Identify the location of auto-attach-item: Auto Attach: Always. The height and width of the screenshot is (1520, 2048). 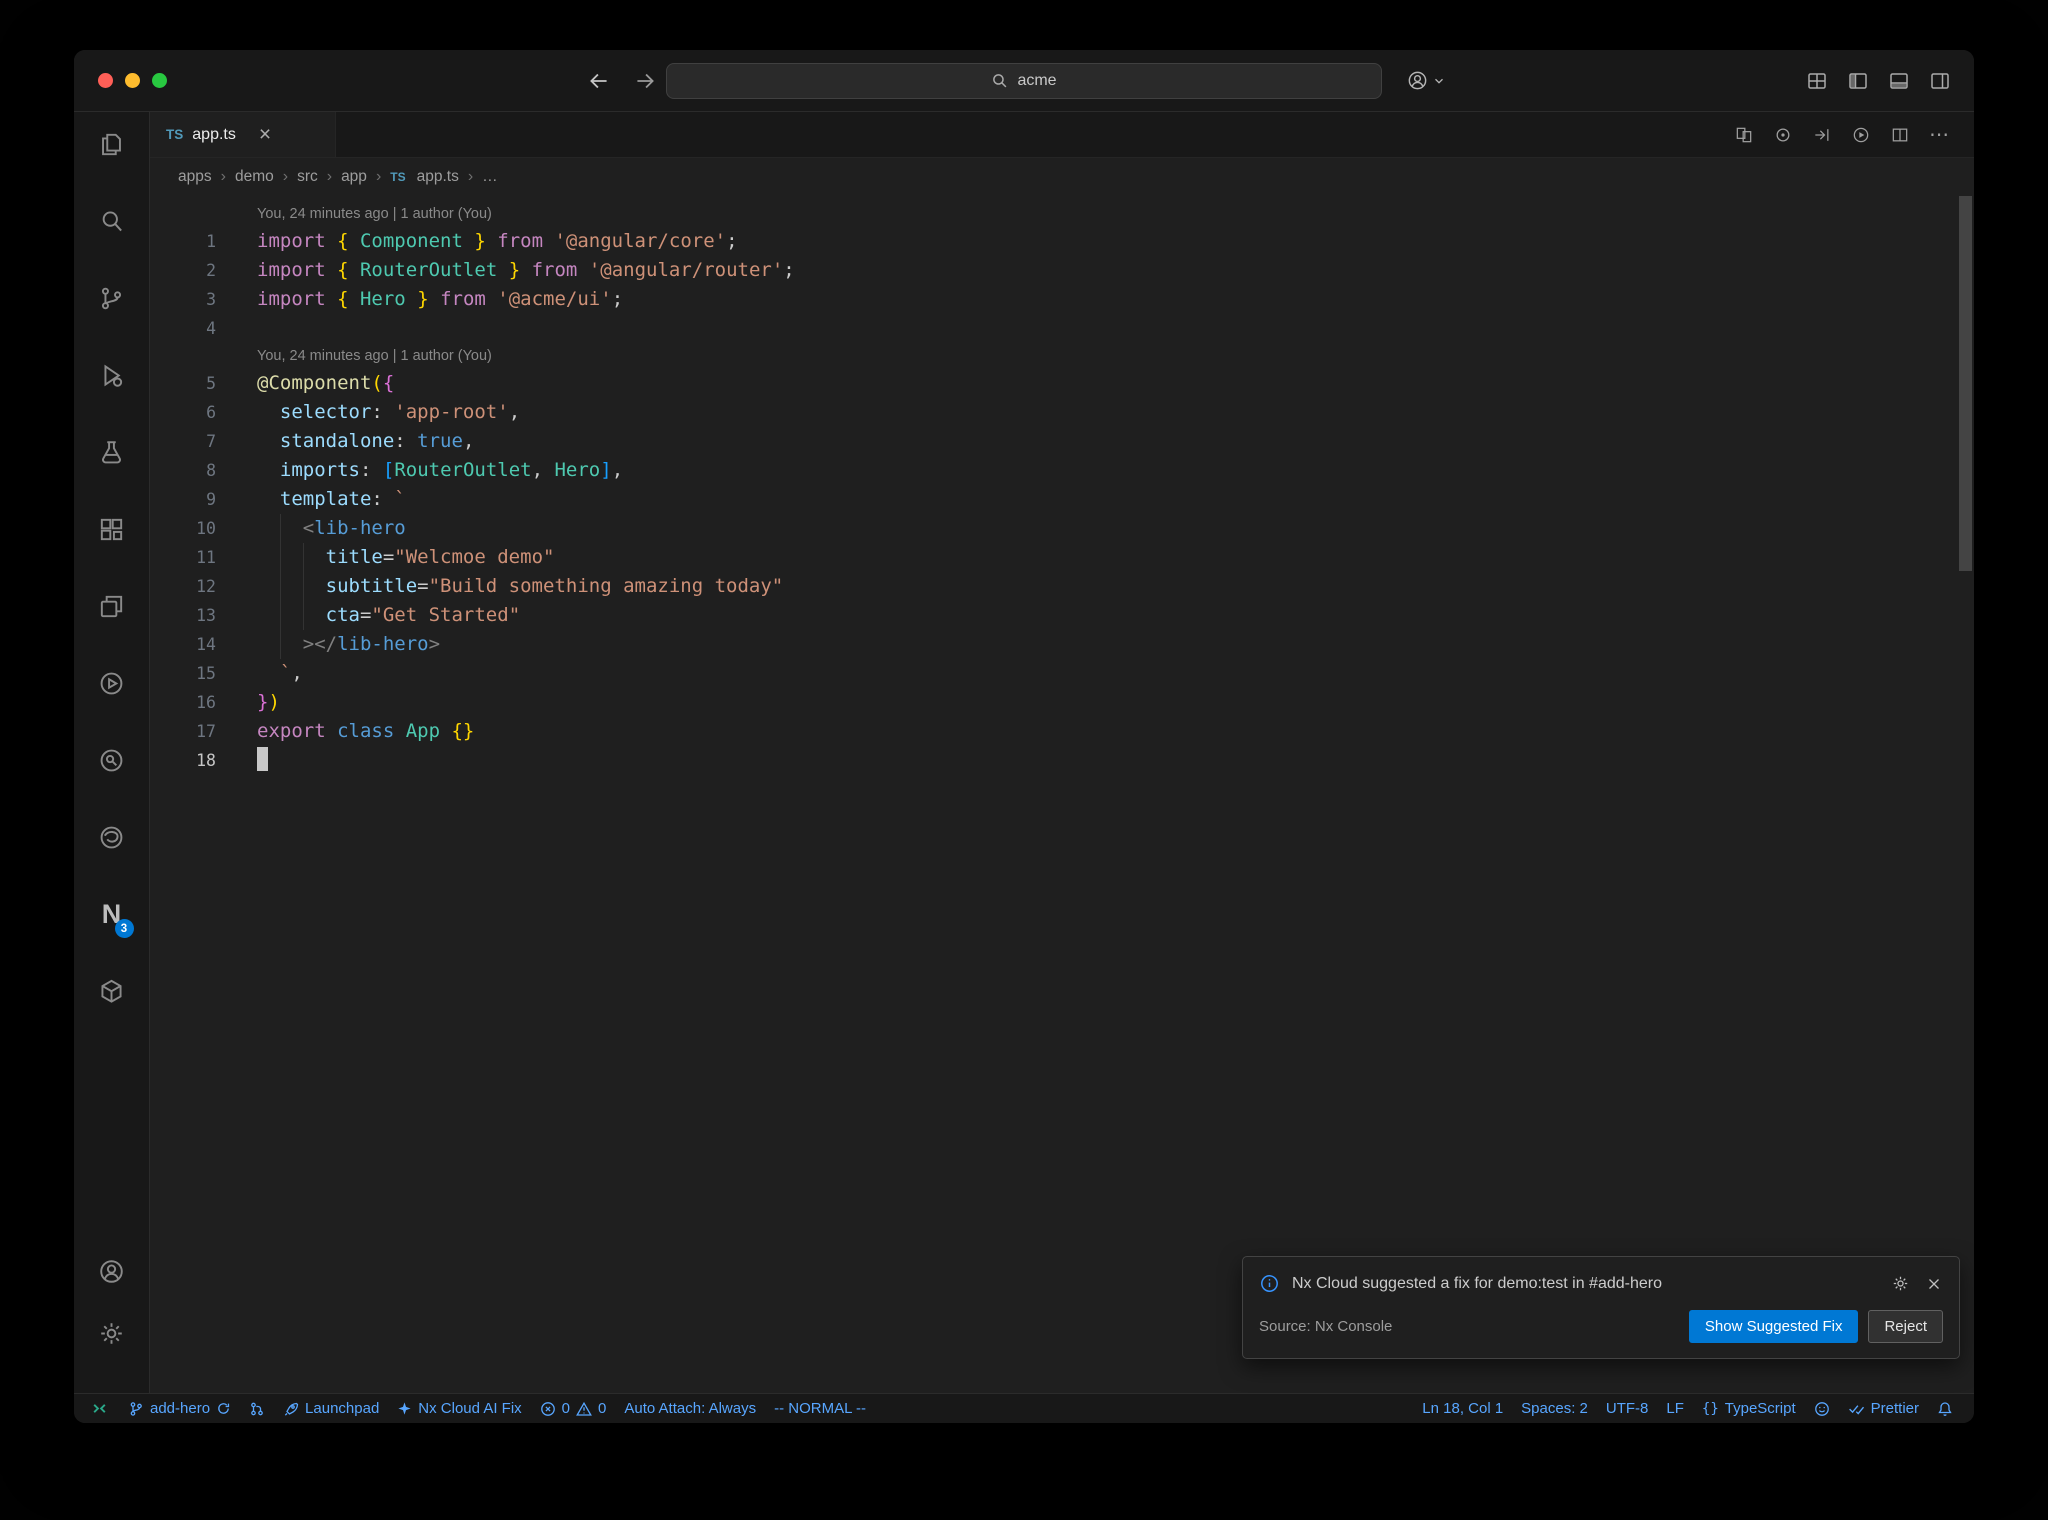
(690, 1408).